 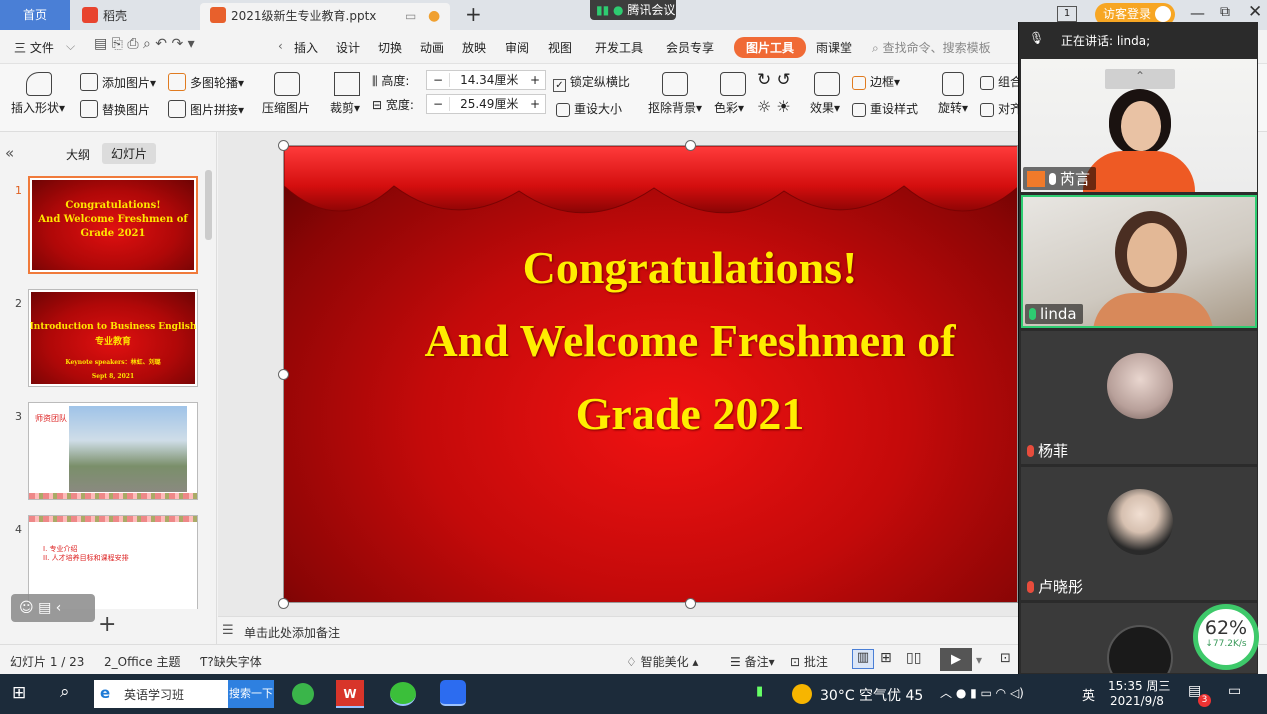 What do you see at coordinates (118, 82) in the screenshot?
I see `add-picture-button: 添加图片▾` at bounding box center [118, 82].